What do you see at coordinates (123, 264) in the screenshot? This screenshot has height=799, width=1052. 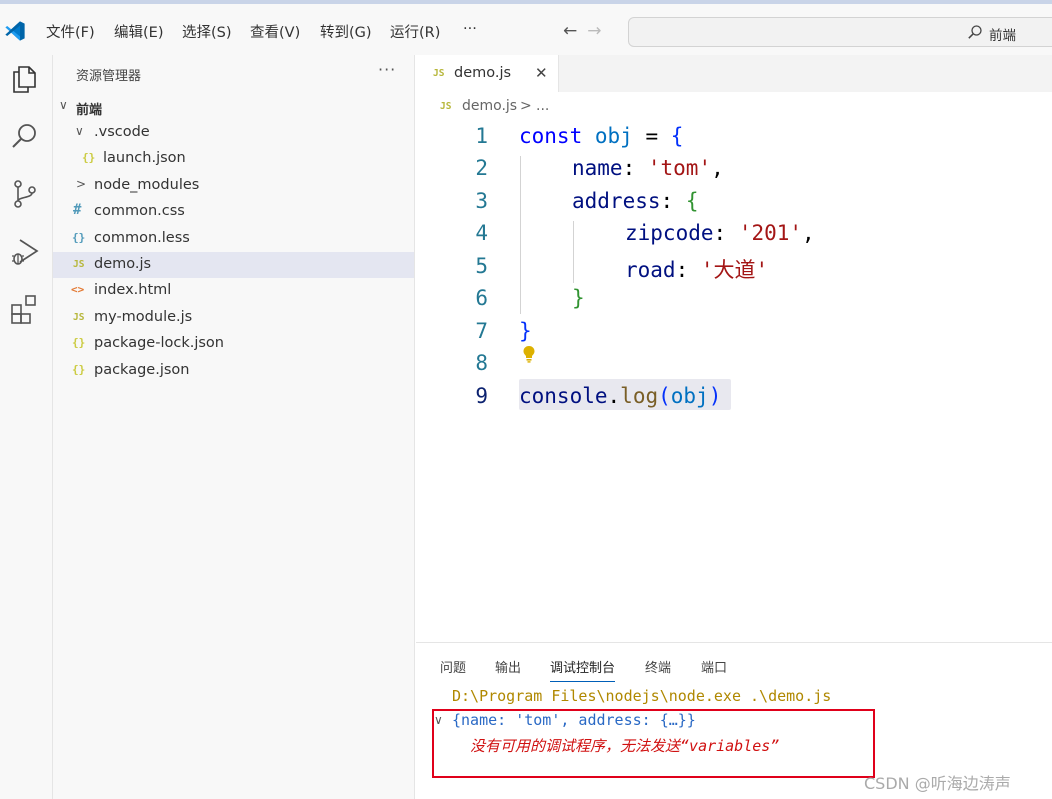 I see `tree-label: demo.js` at bounding box center [123, 264].